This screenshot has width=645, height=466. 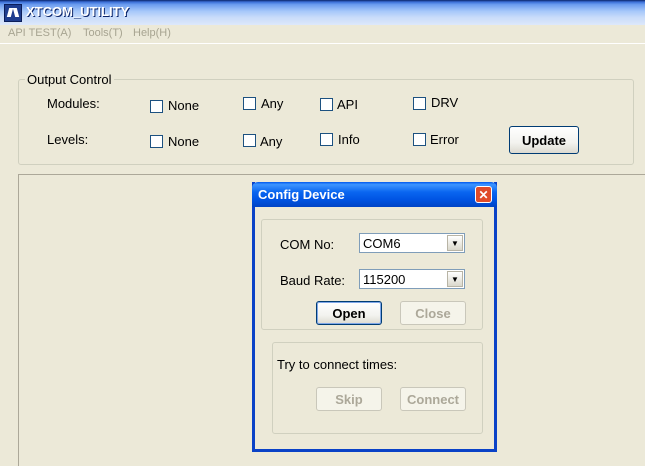 I want to click on app-icon, so click(x=13, y=13).